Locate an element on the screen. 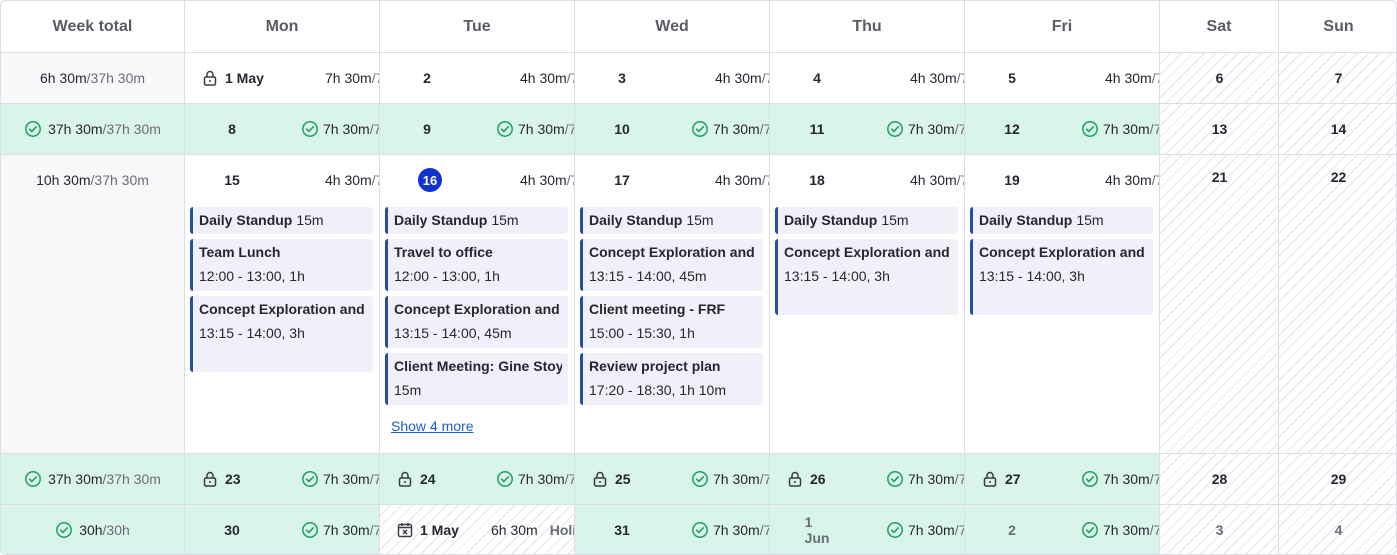 The image size is (1397, 555). day-cell: 1 May 6h 30m Holiday is located at coordinates (477, 529).